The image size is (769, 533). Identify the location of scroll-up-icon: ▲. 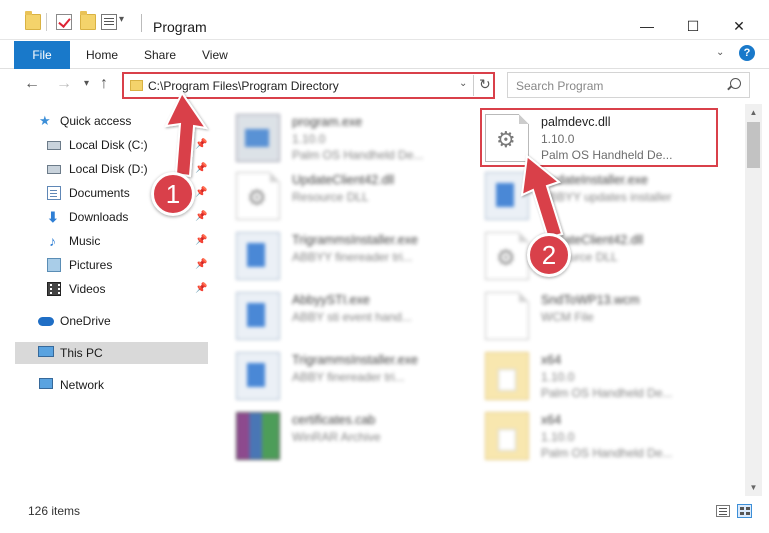
(753, 112).